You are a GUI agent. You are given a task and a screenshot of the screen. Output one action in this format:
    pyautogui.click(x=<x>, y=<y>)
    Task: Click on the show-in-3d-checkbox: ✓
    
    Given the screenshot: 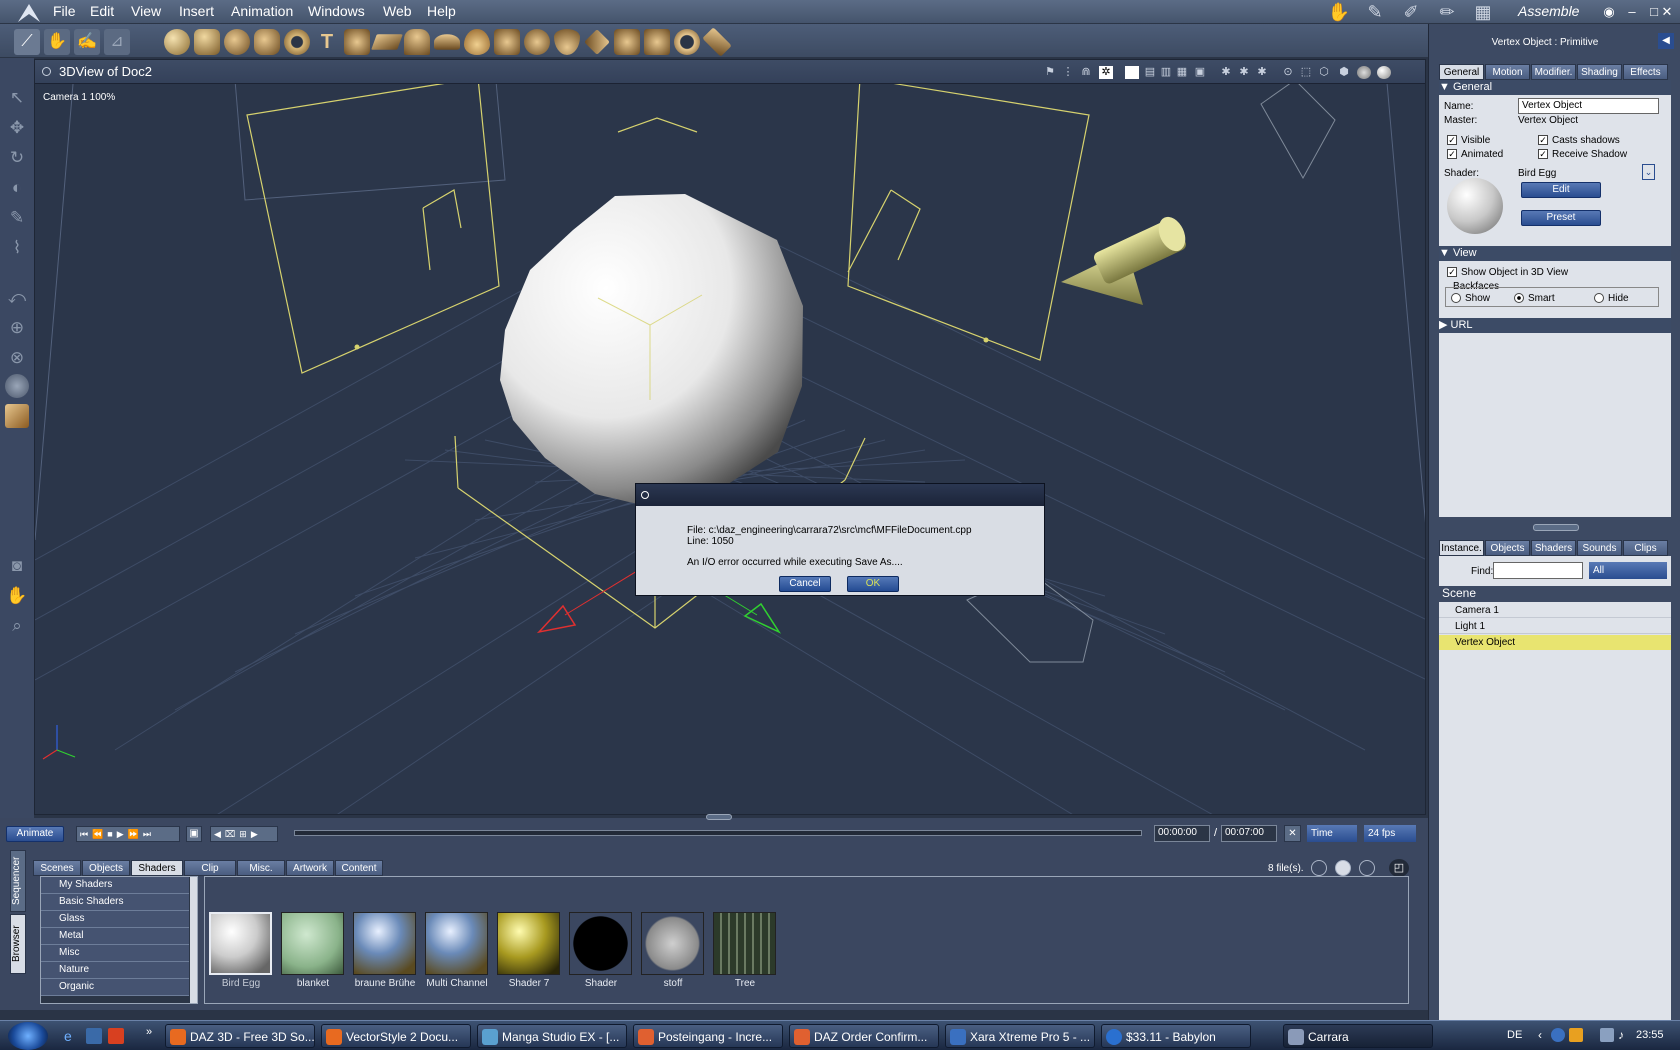 What is the action you would take?
    pyautogui.click(x=1452, y=272)
    